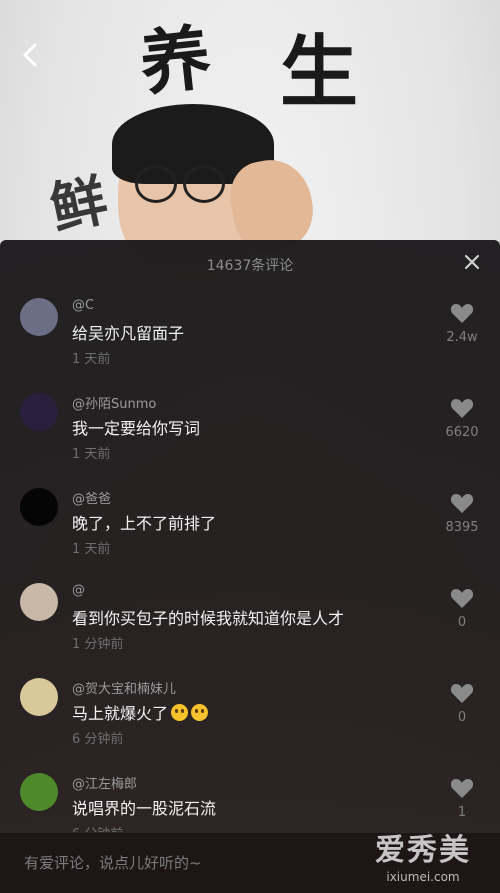 This screenshot has height=893, width=500. Describe the element at coordinates (98, 644) in the screenshot. I see `comment-time: 1 分钟前` at that location.